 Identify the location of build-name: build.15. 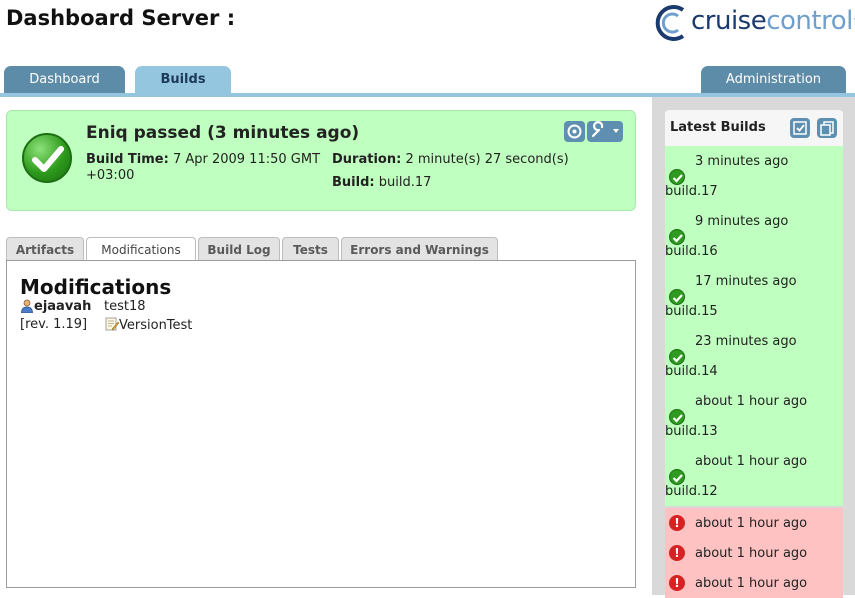
(691, 311).